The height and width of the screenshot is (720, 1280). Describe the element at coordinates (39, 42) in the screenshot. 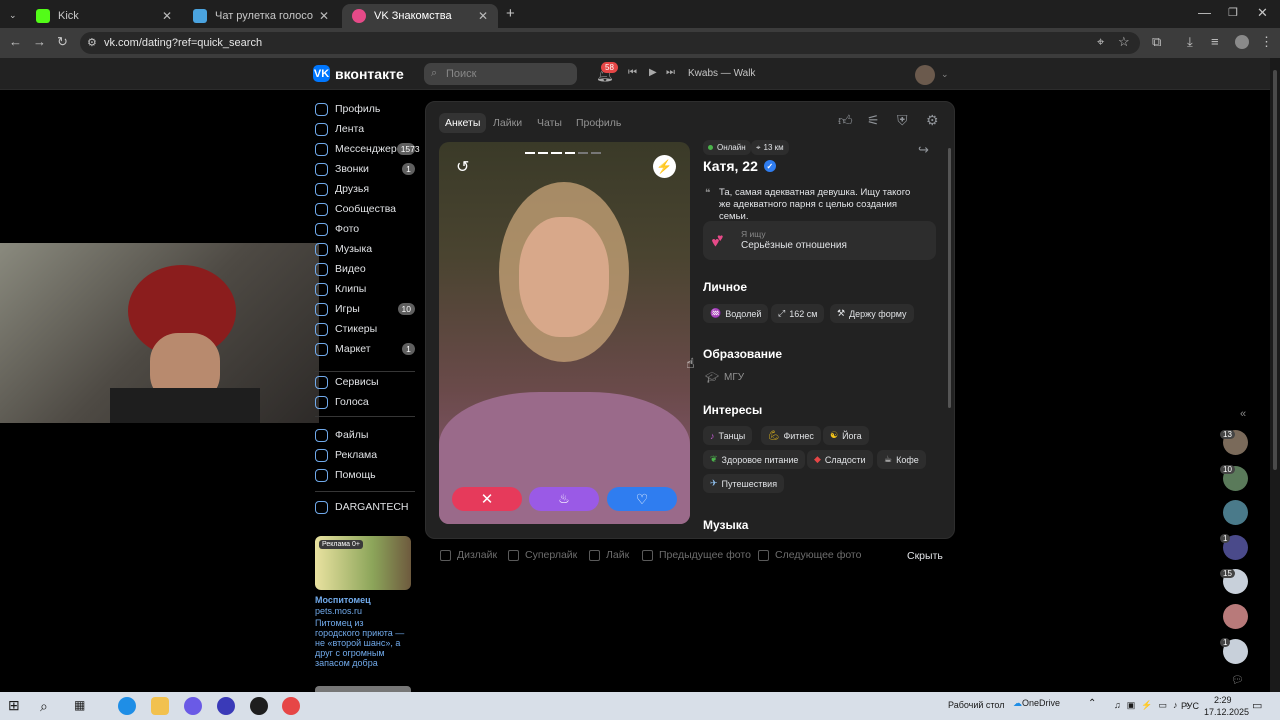

I see `forward-icon: →` at that location.